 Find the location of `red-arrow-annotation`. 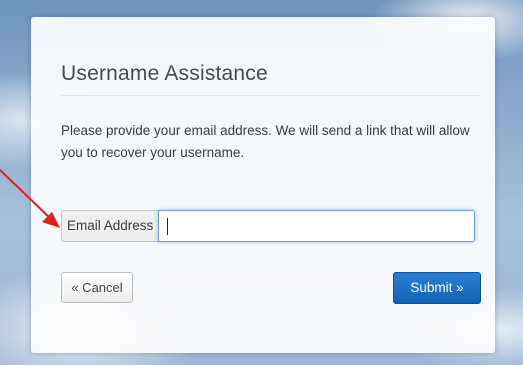

red-arrow-annotation is located at coordinates (30, 198).